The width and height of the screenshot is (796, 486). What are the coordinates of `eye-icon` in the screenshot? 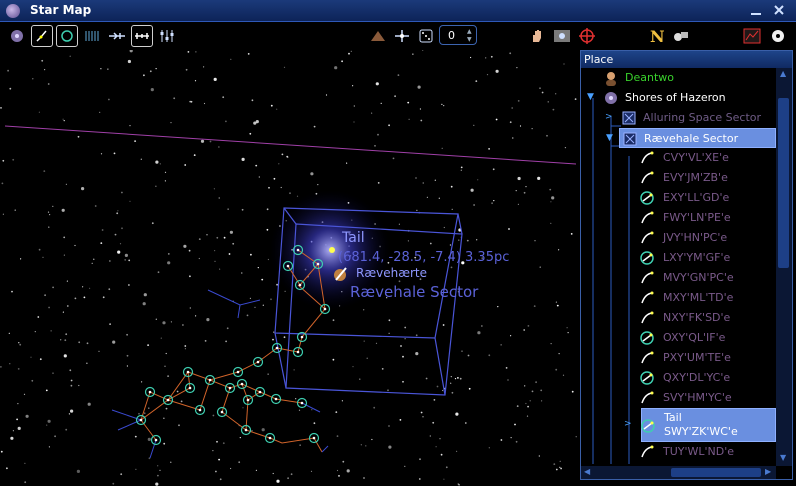 It's located at (562, 36).